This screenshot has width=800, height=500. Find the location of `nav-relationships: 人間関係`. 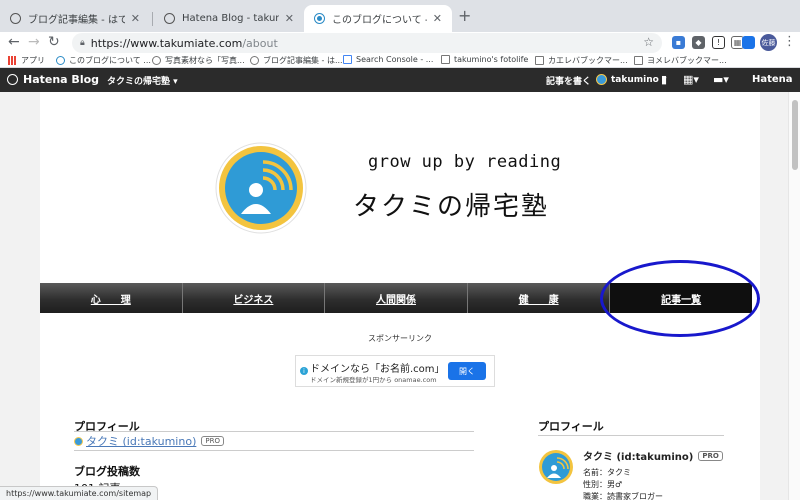

nav-relationships: 人間関係 is located at coordinates (396, 298).